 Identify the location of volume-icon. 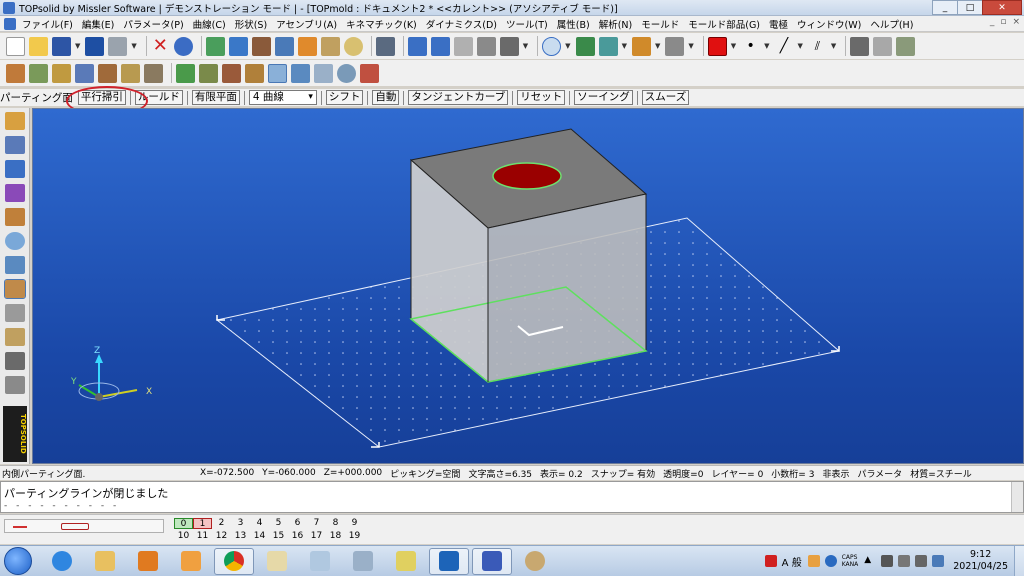
(904, 561).